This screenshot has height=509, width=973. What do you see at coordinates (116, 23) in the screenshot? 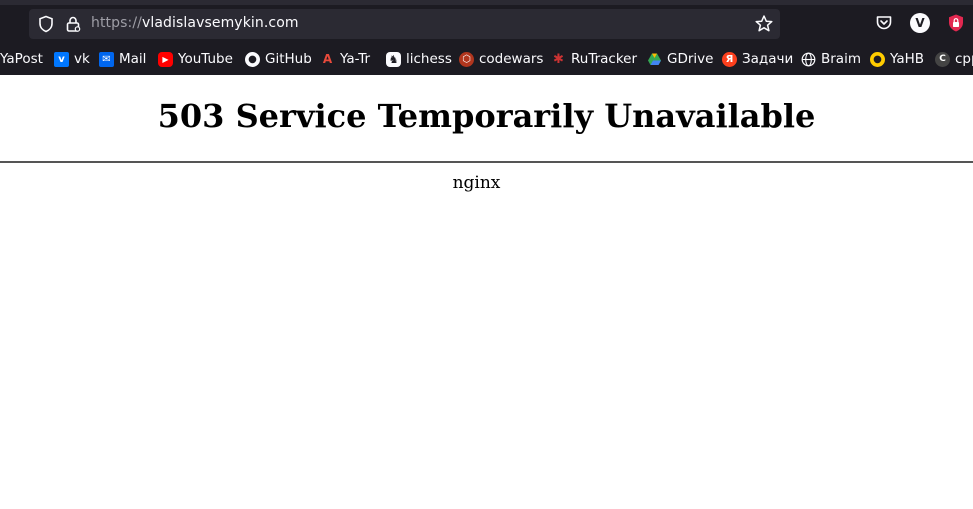
I see `url-protocol: https://` at bounding box center [116, 23].